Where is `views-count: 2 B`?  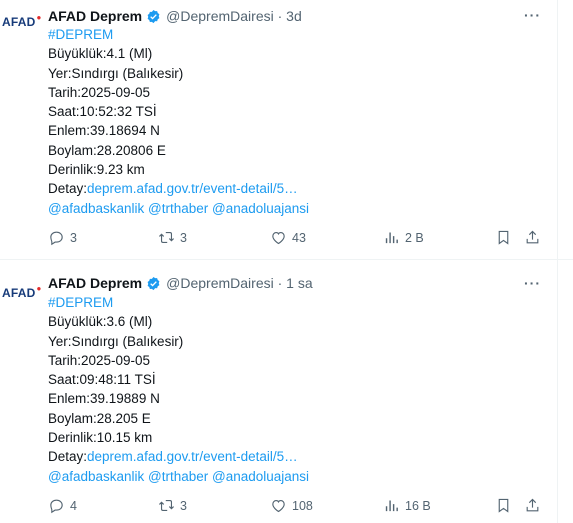
views-count: 2 B is located at coordinates (414, 237).